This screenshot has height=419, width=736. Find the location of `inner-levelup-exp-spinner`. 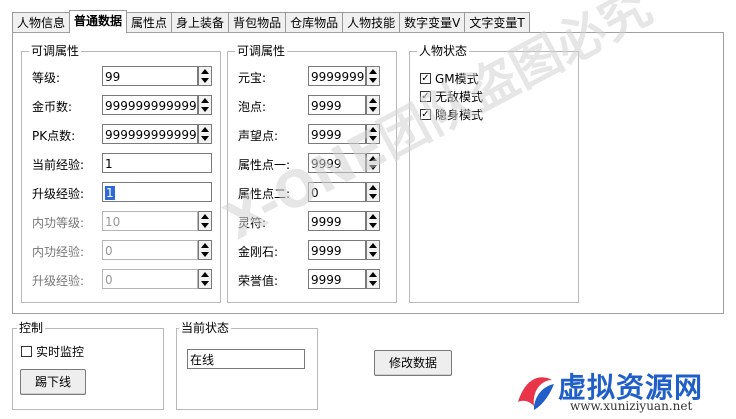

inner-levelup-exp-spinner is located at coordinates (205, 279).